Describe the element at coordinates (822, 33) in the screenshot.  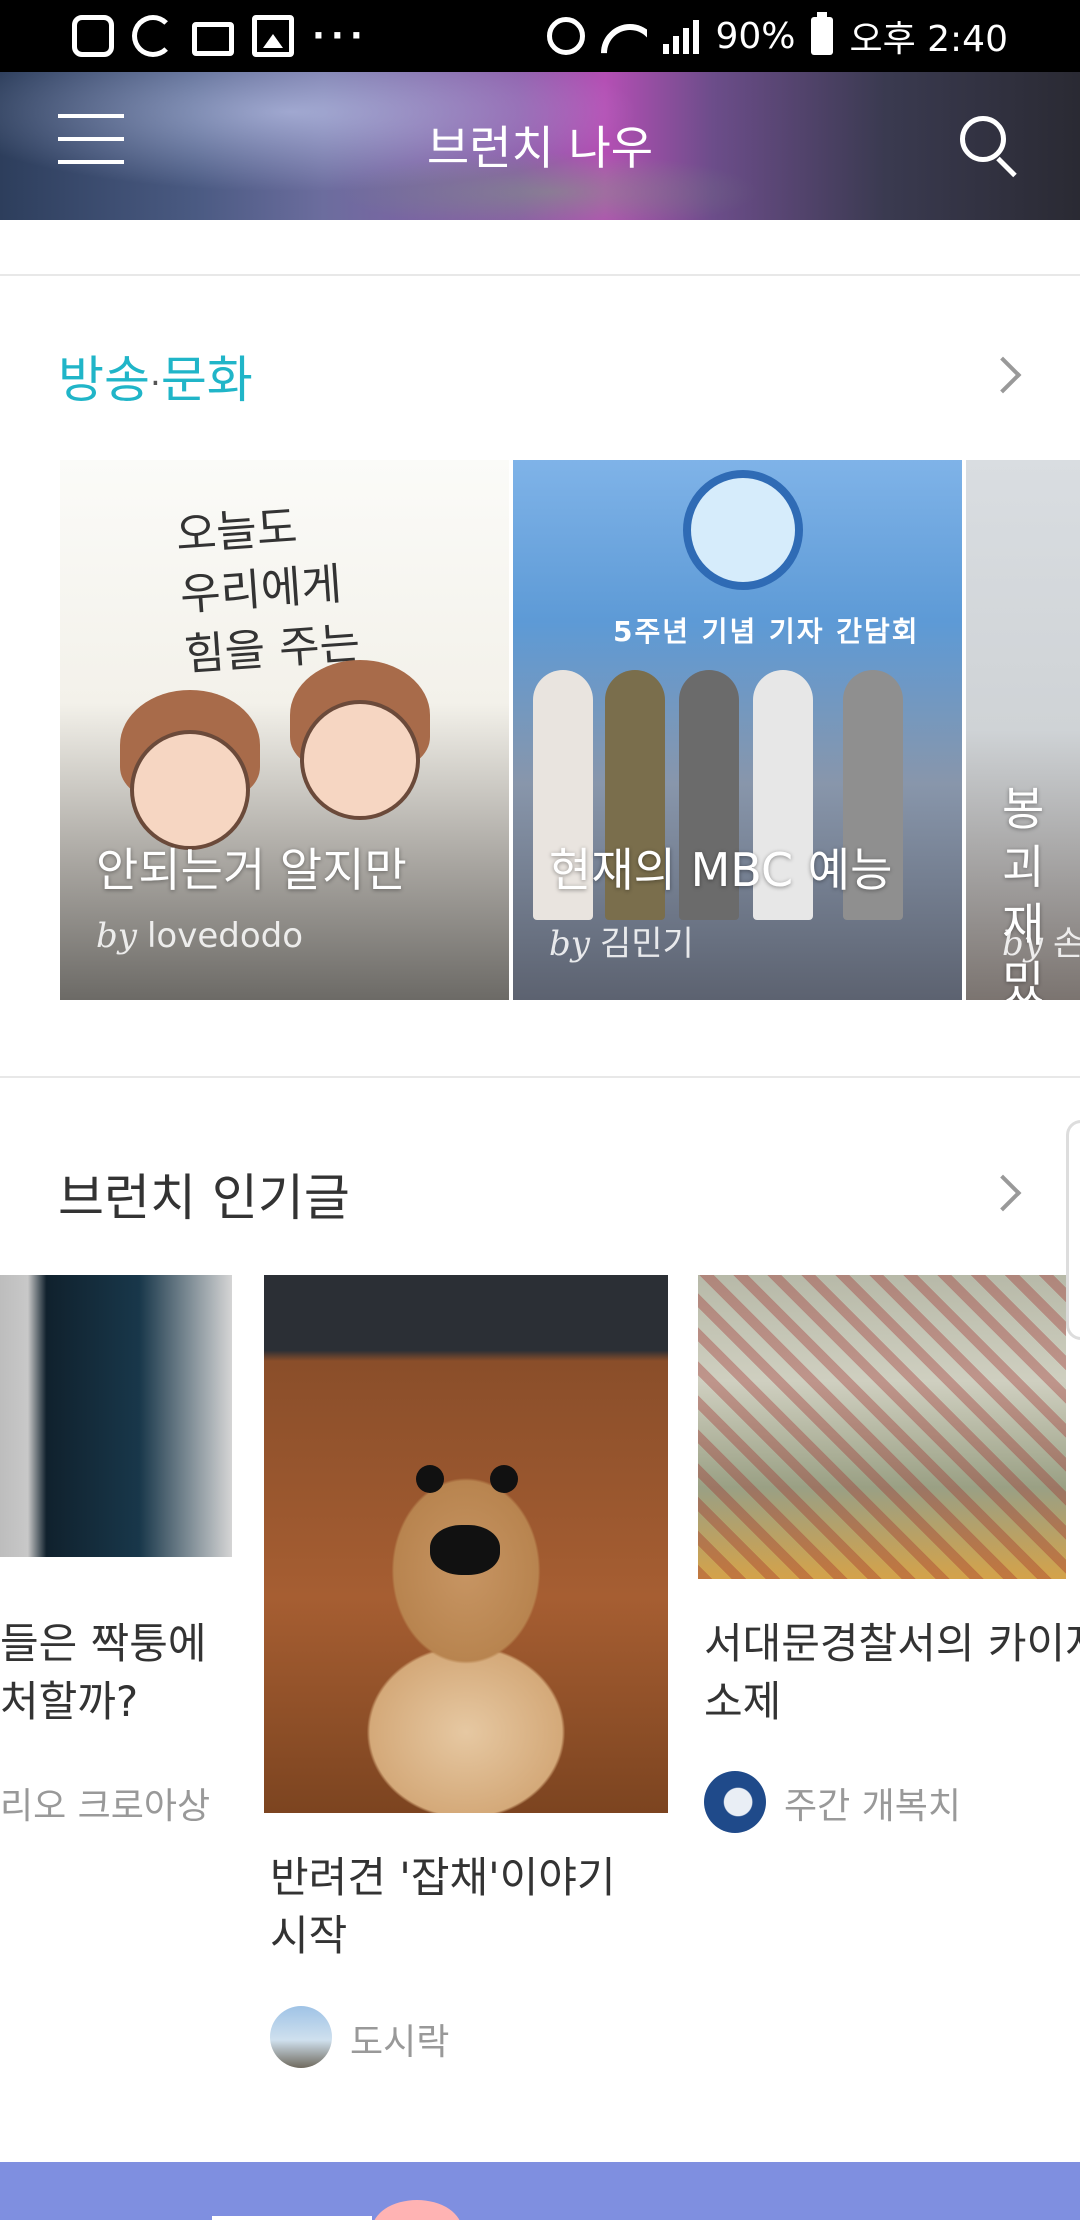
I see `battery-icon` at that location.